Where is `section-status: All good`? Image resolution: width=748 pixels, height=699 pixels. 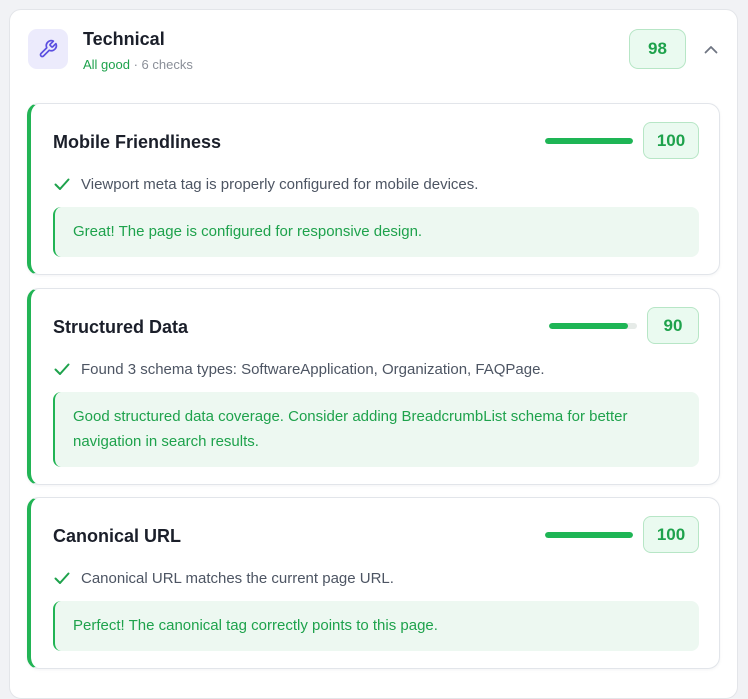 section-status: All good is located at coordinates (106, 64).